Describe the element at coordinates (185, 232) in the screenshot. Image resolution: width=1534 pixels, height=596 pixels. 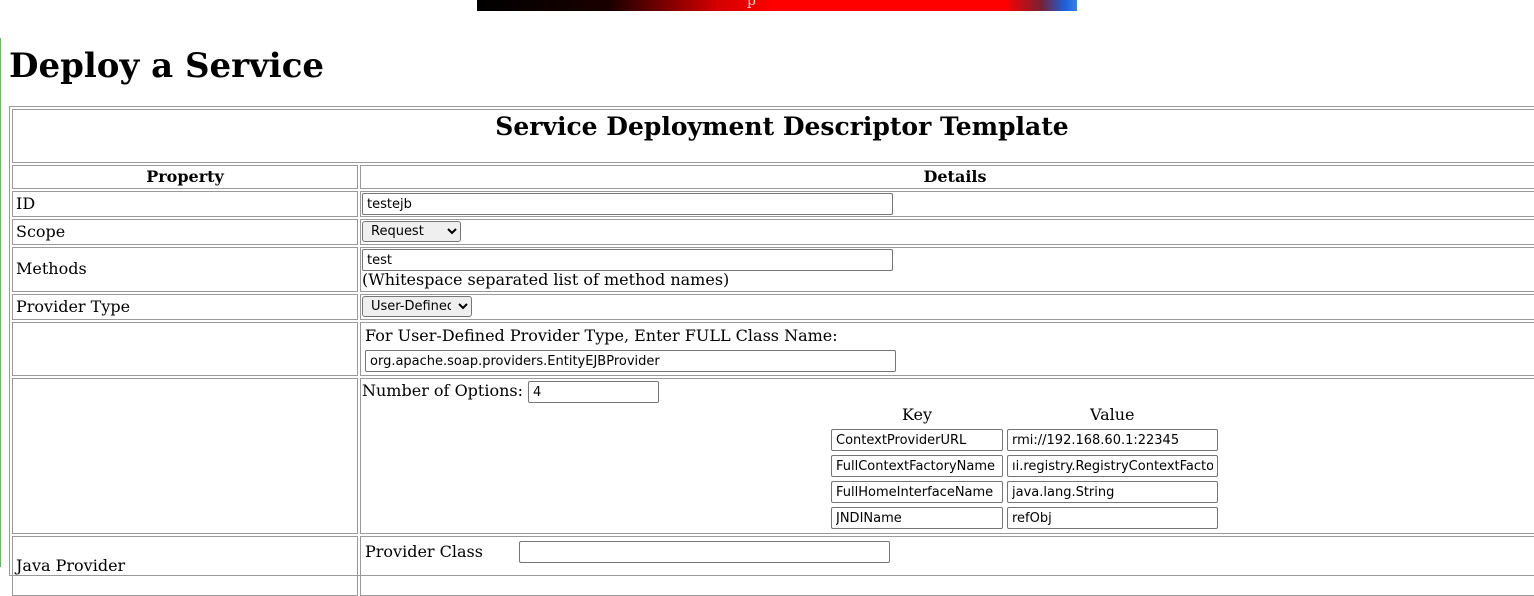
I see `scope-label-cell: Scope` at that location.